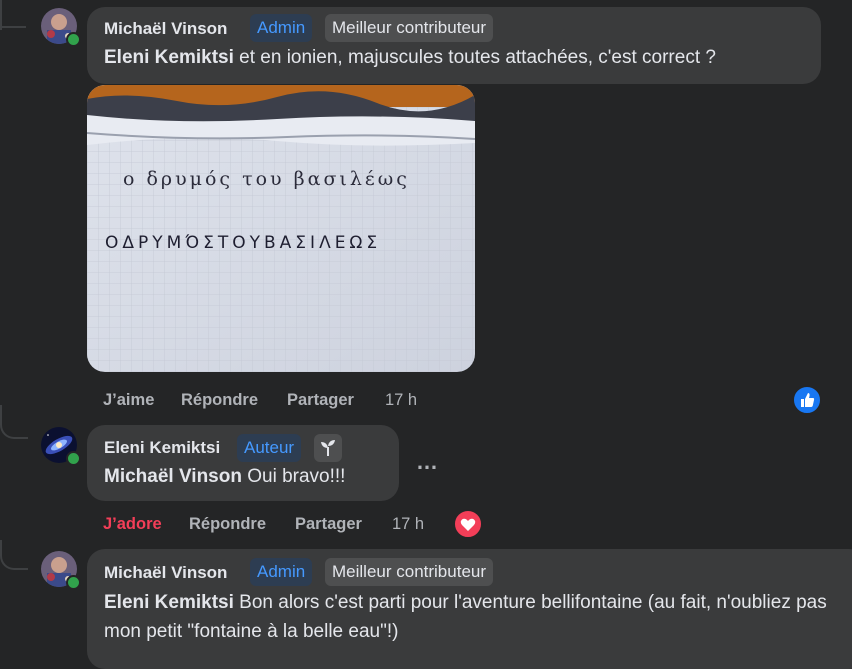 Image resolution: width=852 pixels, height=669 pixels. What do you see at coordinates (266, 179) in the screenshot?
I see `handwriting-line-1: ο δρυμός του βασιλέως` at bounding box center [266, 179].